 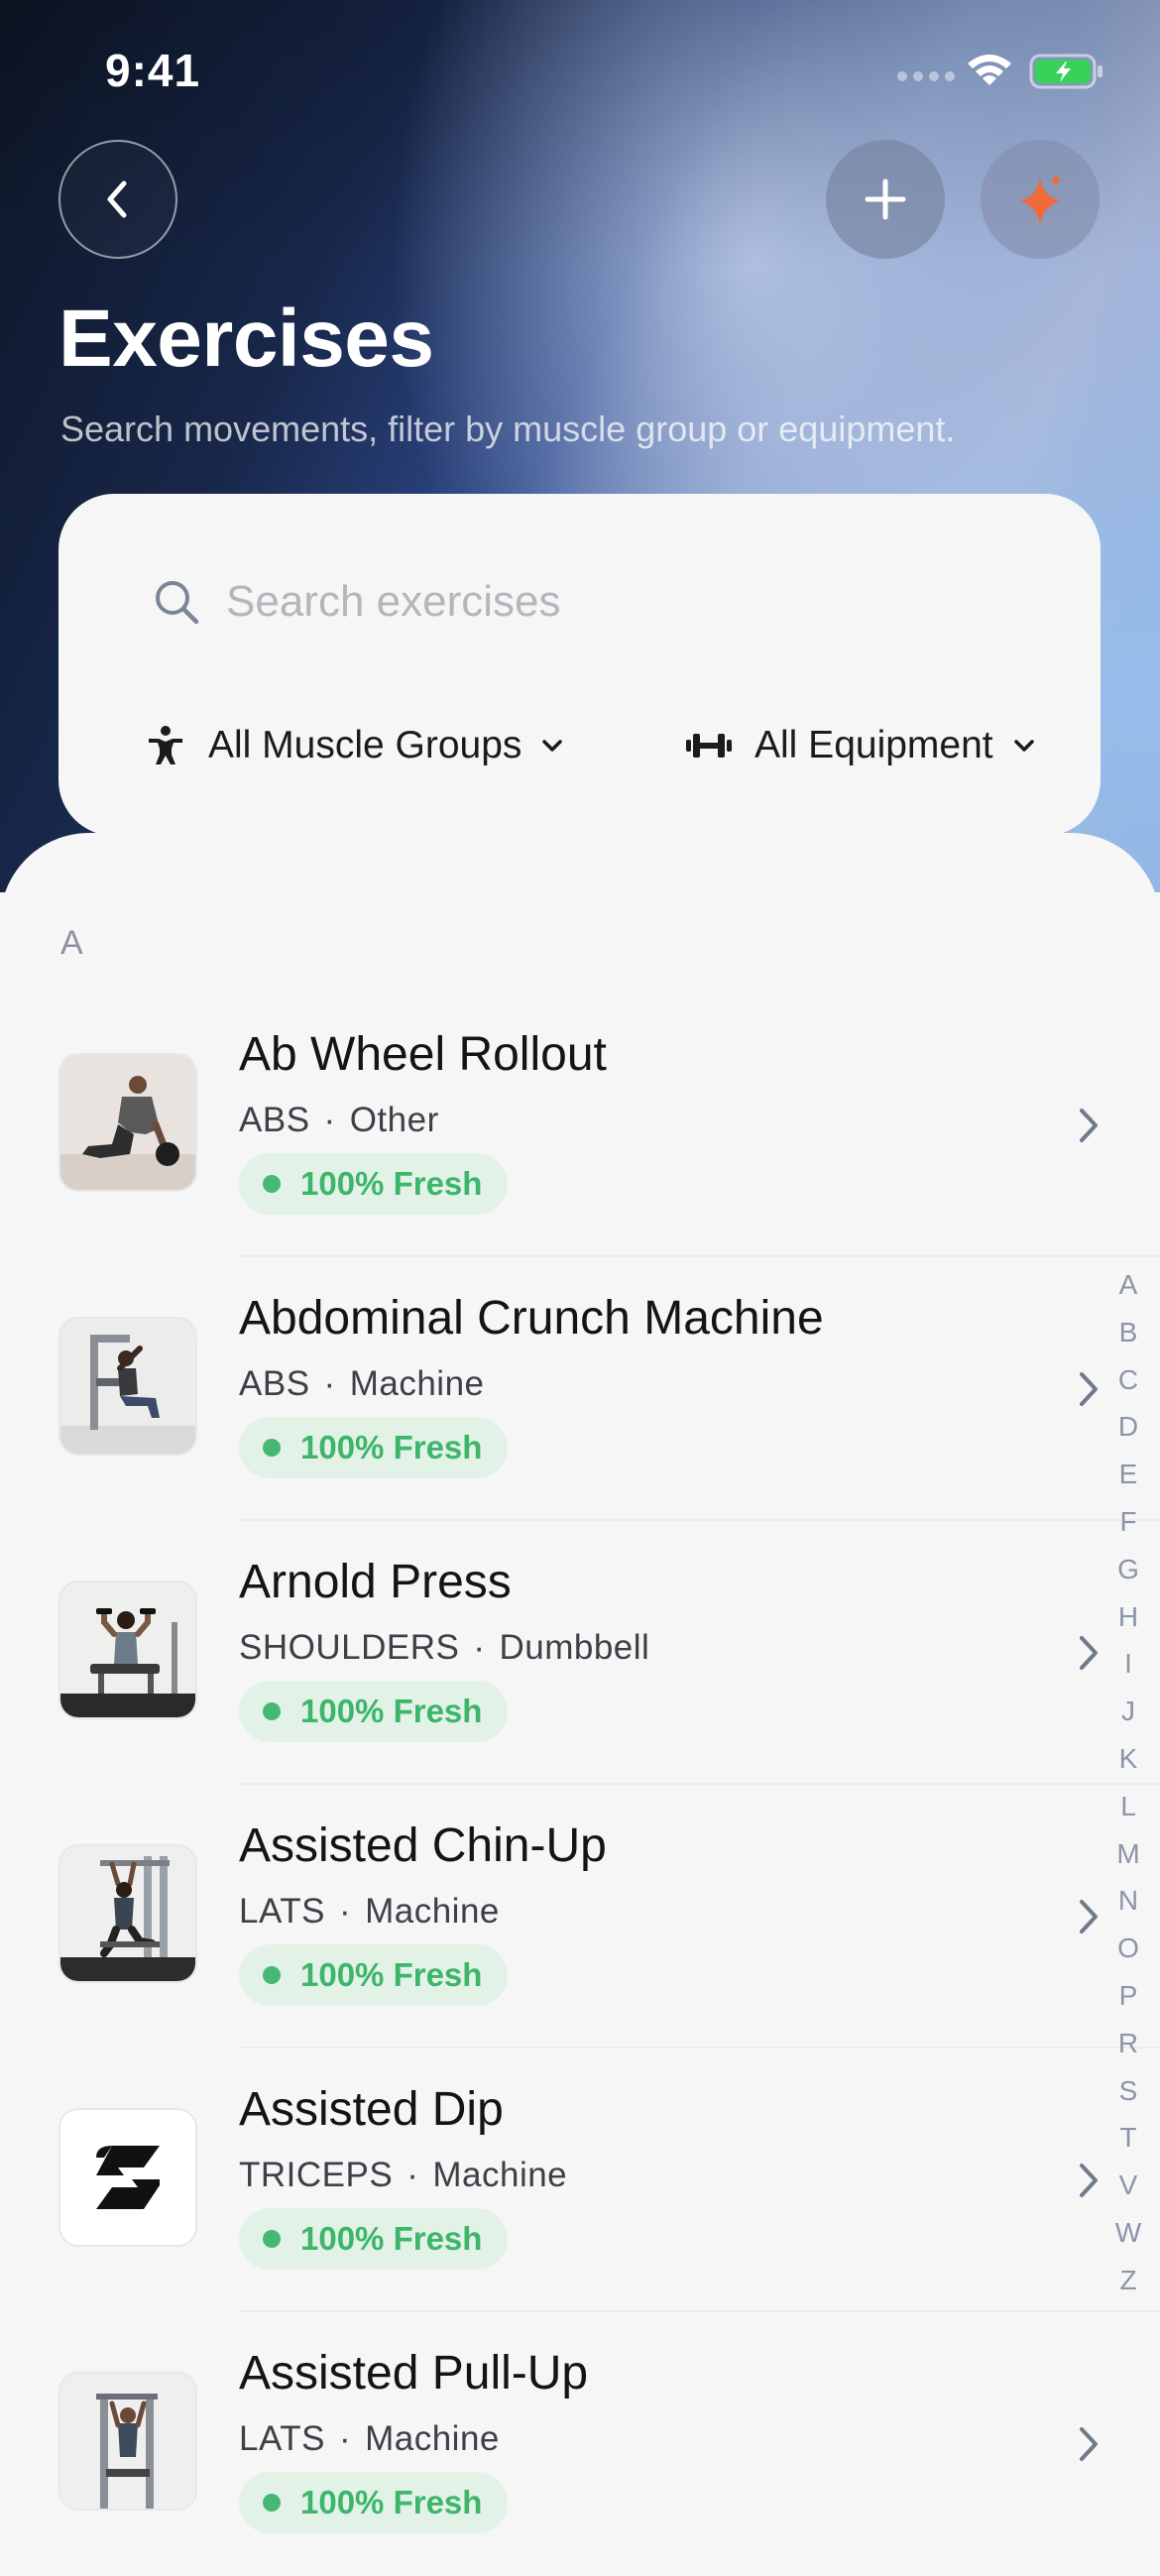 I want to click on exercise-name: Assisted Dip, so click(x=371, y=2109).